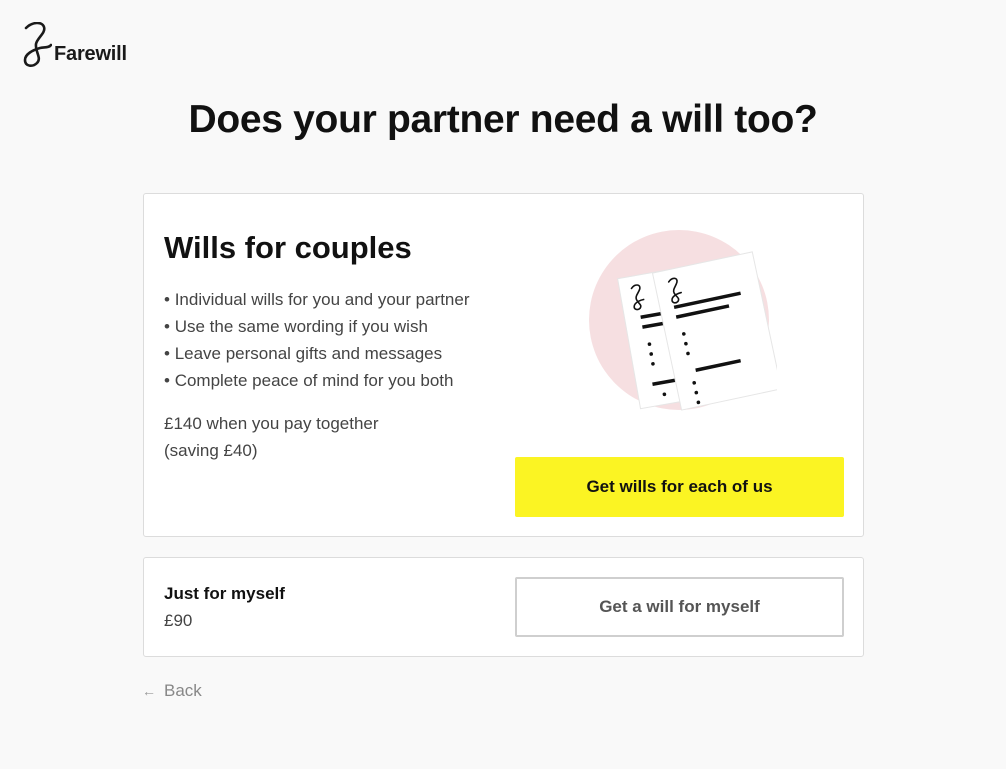  What do you see at coordinates (288, 247) in the screenshot?
I see `couples-card-title: Wills for couples` at bounding box center [288, 247].